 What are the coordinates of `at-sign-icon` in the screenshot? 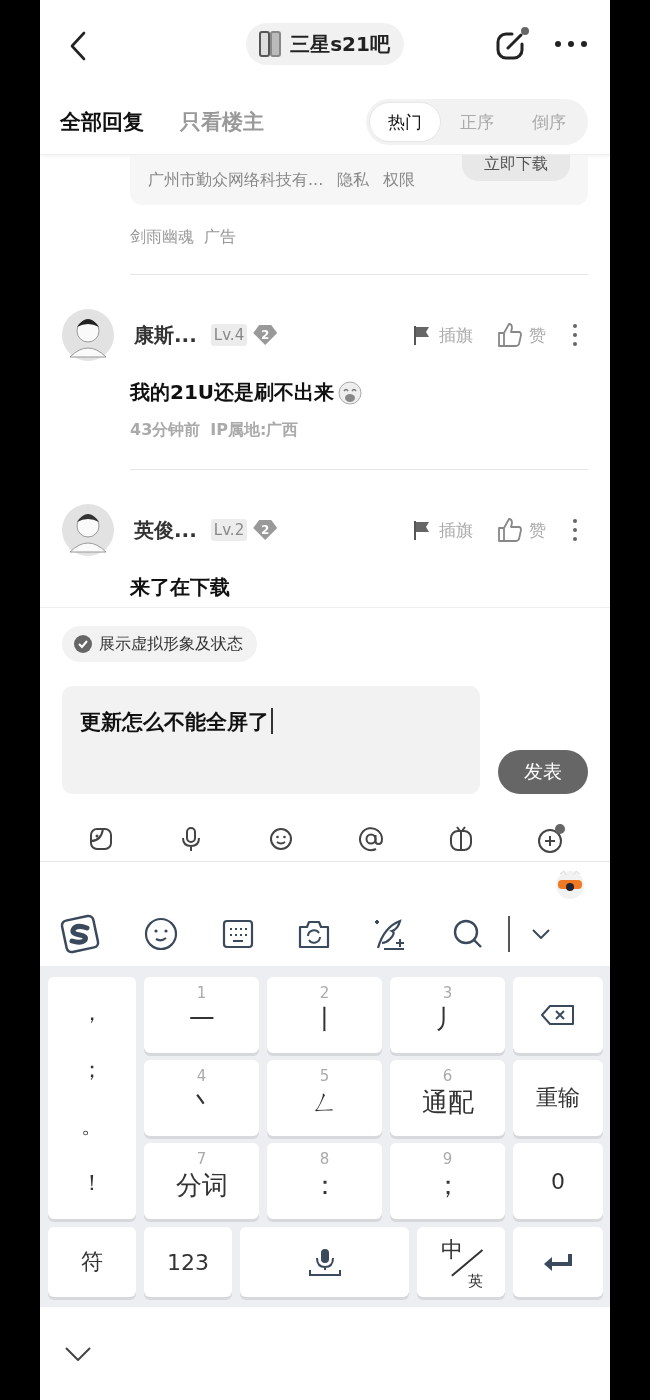 It's located at (371, 839).